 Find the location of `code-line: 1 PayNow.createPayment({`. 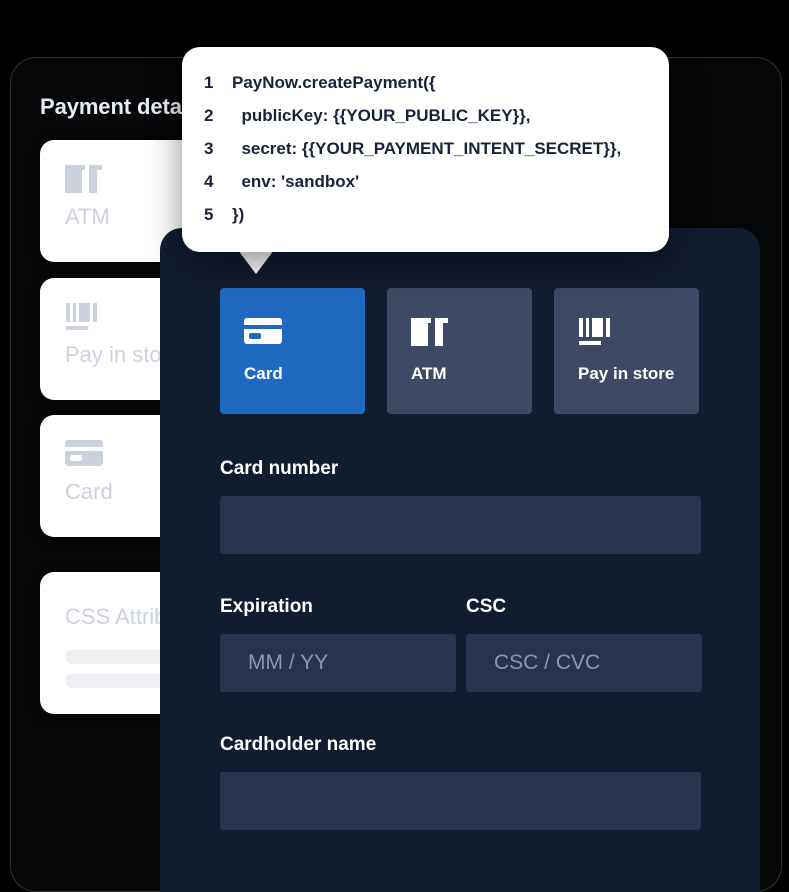

code-line: 1 PayNow.createPayment({ is located at coordinates (429, 89).